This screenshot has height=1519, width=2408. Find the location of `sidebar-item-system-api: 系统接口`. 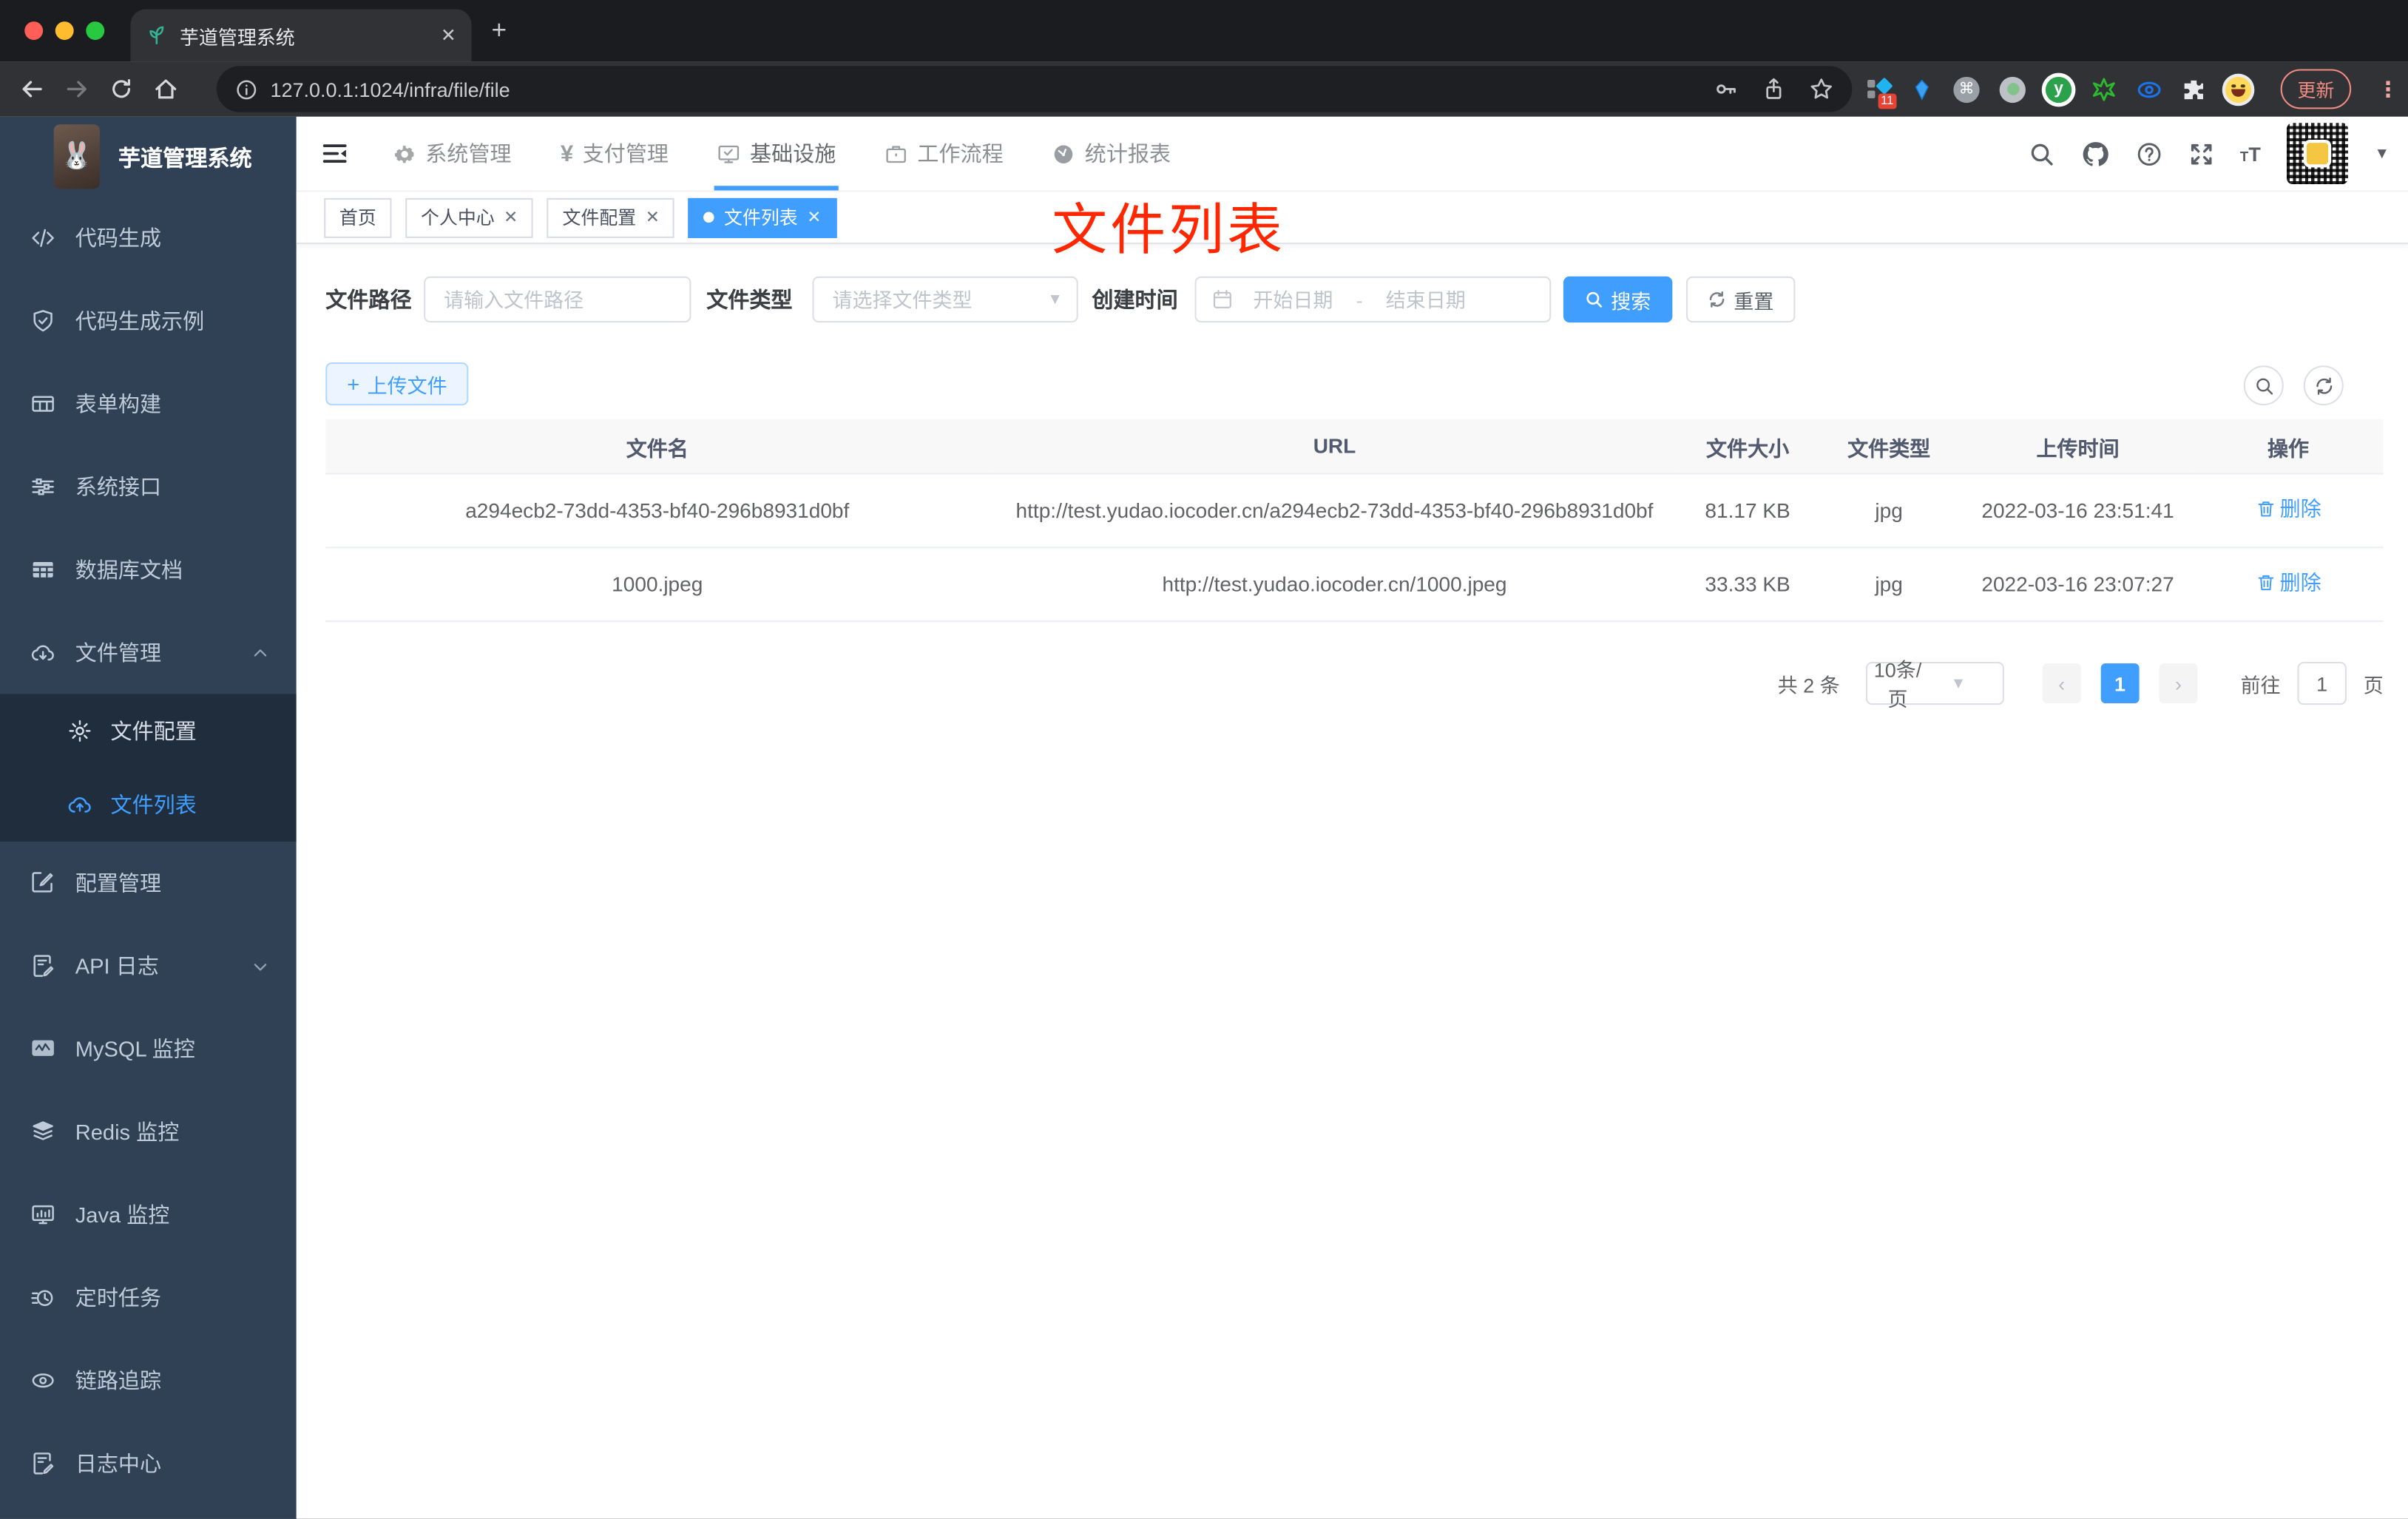

sidebar-item-system-api: 系统接口 is located at coordinates (148, 486).